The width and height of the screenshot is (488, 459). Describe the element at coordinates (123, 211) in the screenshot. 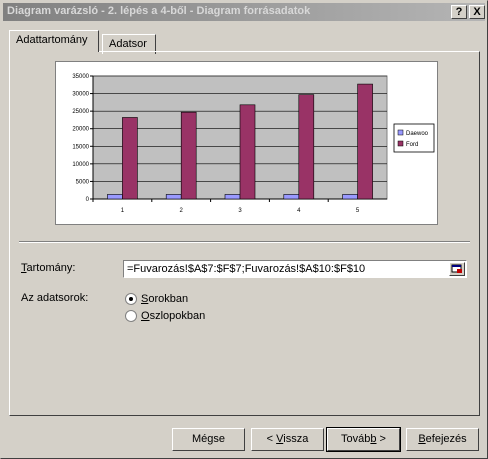

I see `x-tick-label: 1` at that location.